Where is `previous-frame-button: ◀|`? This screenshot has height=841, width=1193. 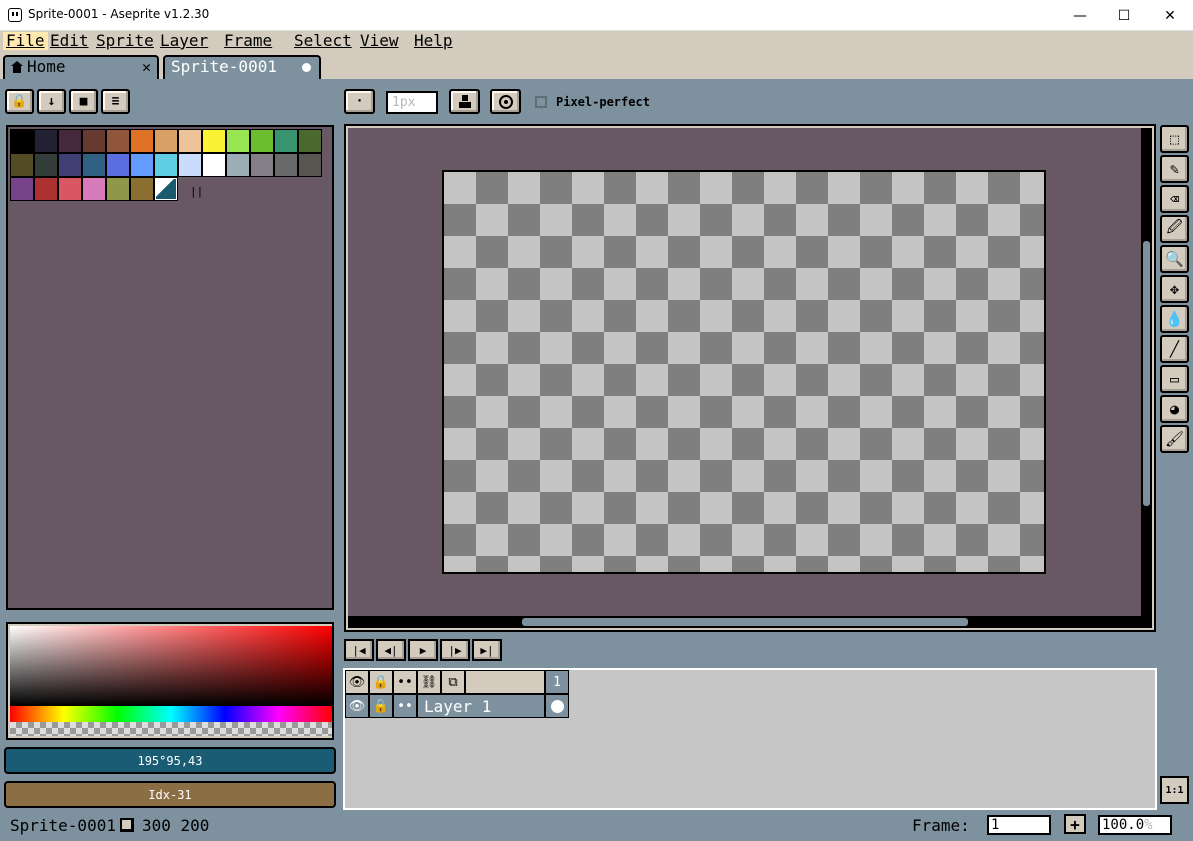
previous-frame-button: ◀| is located at coordinates (391, 650).